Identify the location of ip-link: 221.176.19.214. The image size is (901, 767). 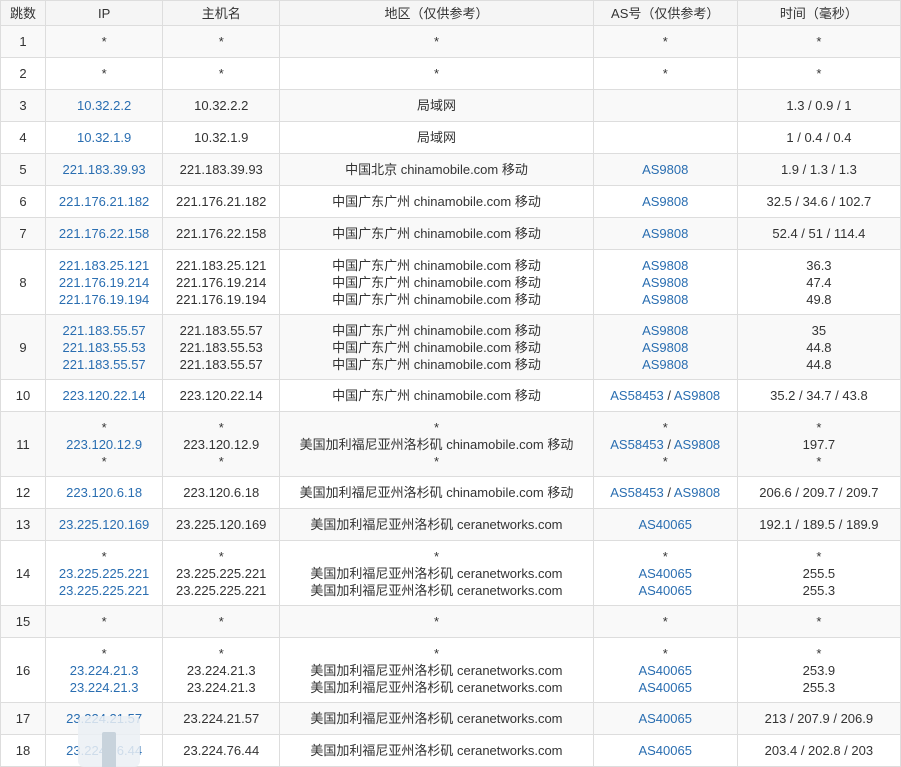
(104, 282).